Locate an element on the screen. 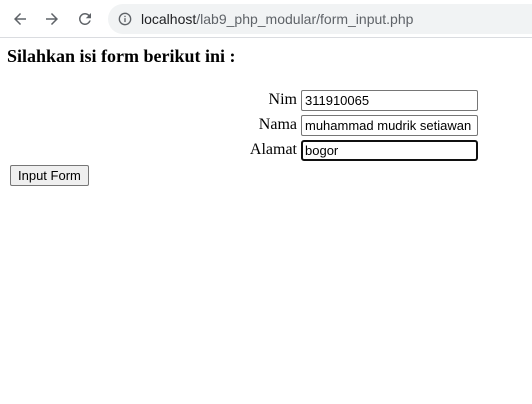 The width and height of the screenshot is (532, 404). form-row-nama: Nama is located at coordinates (239, 125).